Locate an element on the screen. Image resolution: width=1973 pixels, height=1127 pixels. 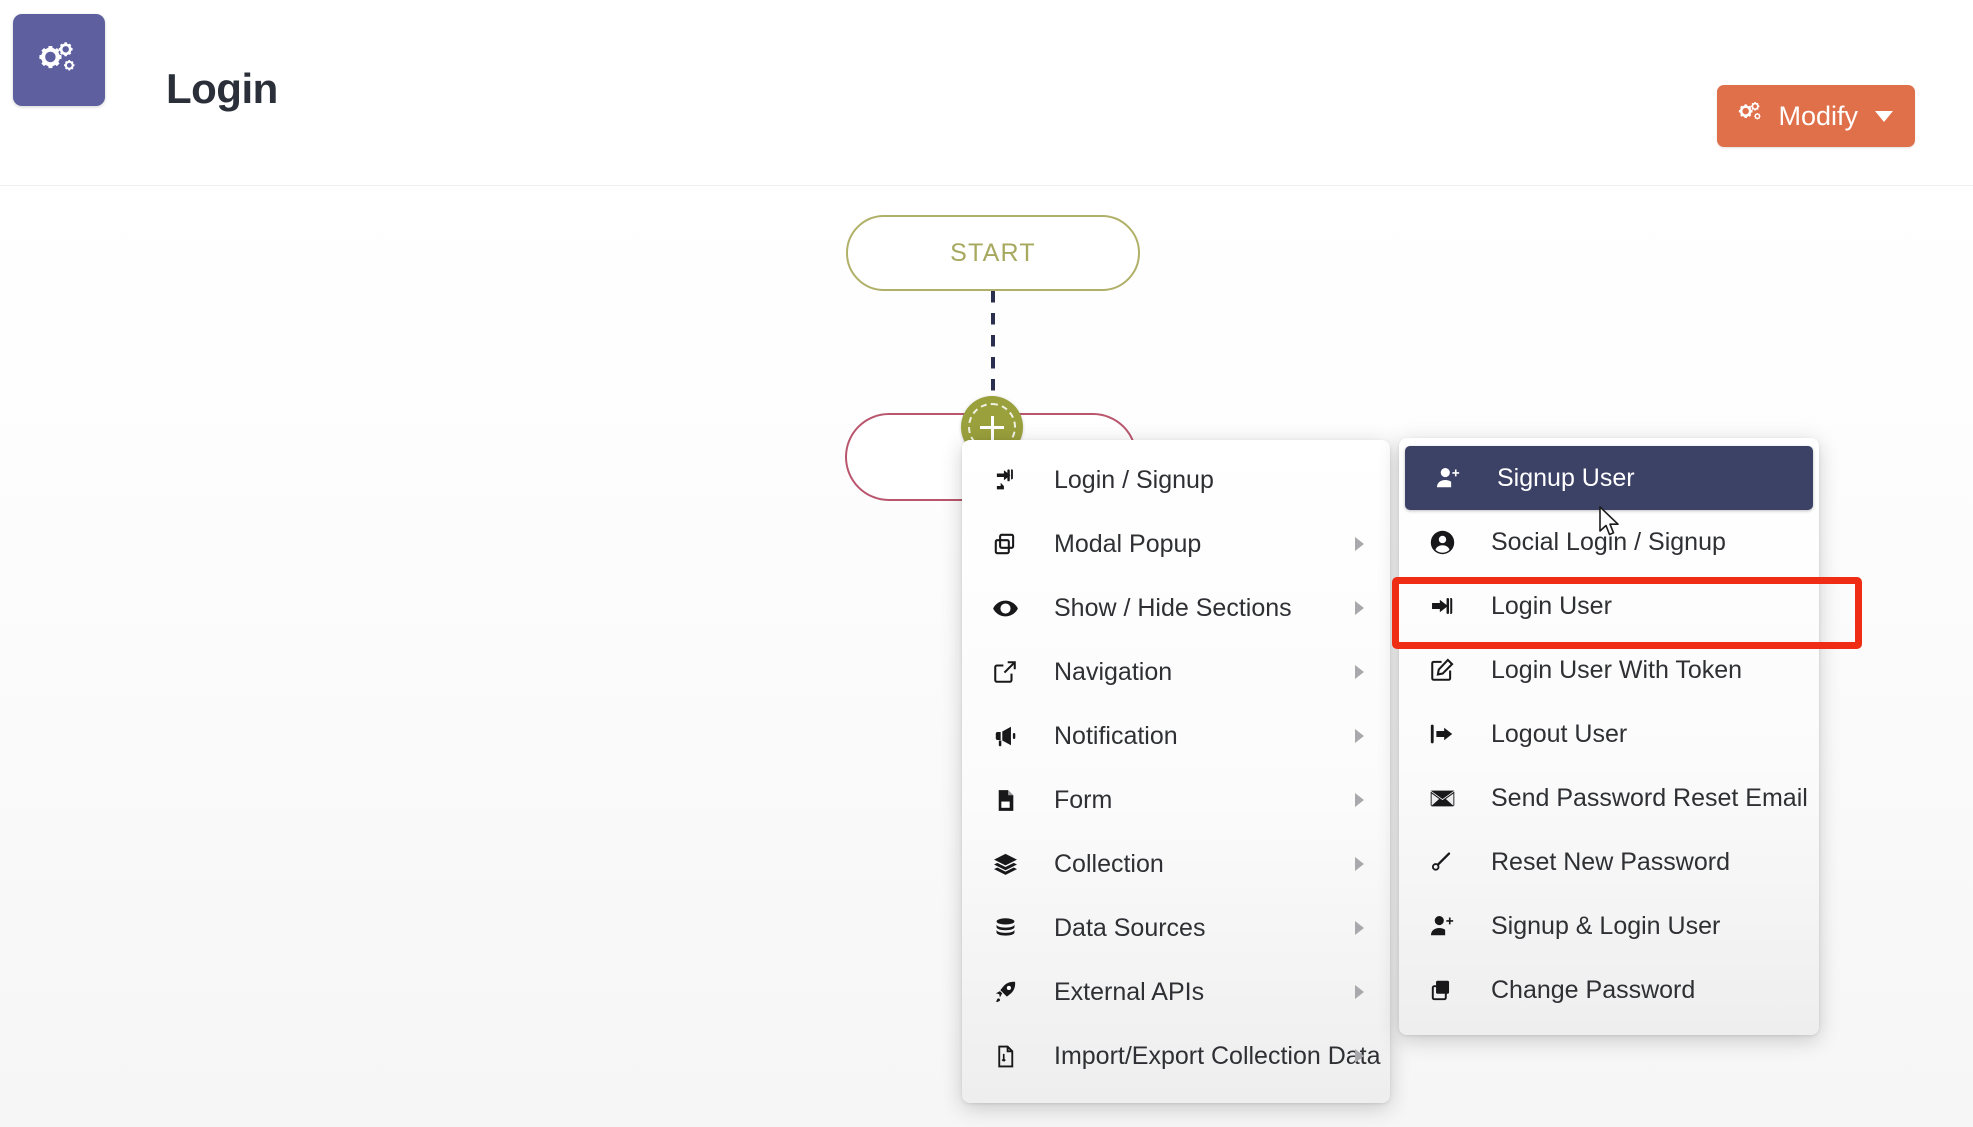
eye-icon is located at coordinates (1005, 608).